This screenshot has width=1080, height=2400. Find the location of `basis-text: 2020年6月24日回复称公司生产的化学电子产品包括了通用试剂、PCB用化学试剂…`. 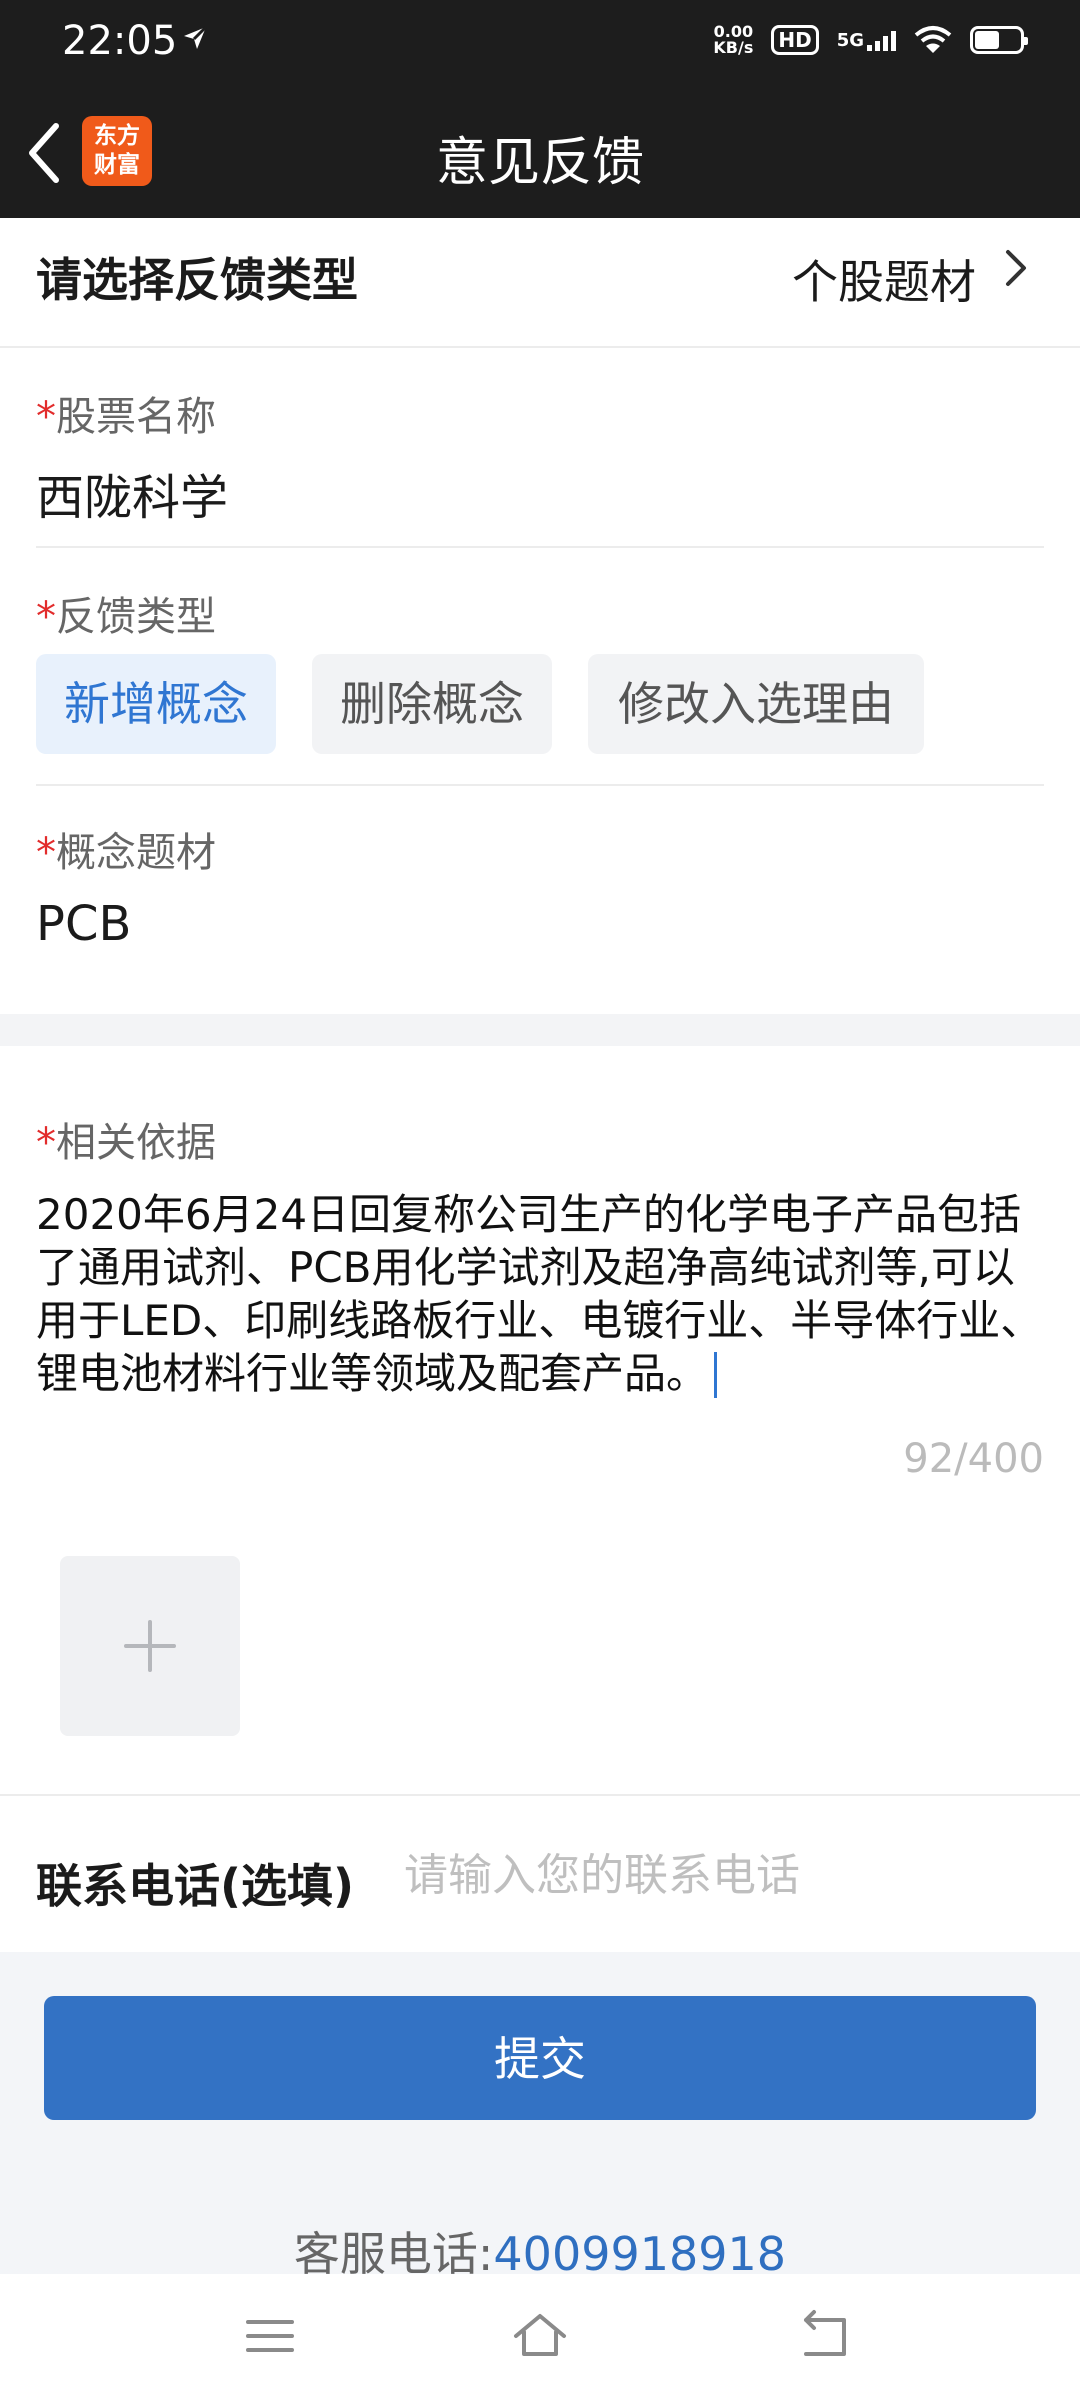

basis-text: 2020年6月24日回复称公司生产的化学电子产品包括了通用试剂、PCB用化学试剂… is located at coordinates (539, 1294).